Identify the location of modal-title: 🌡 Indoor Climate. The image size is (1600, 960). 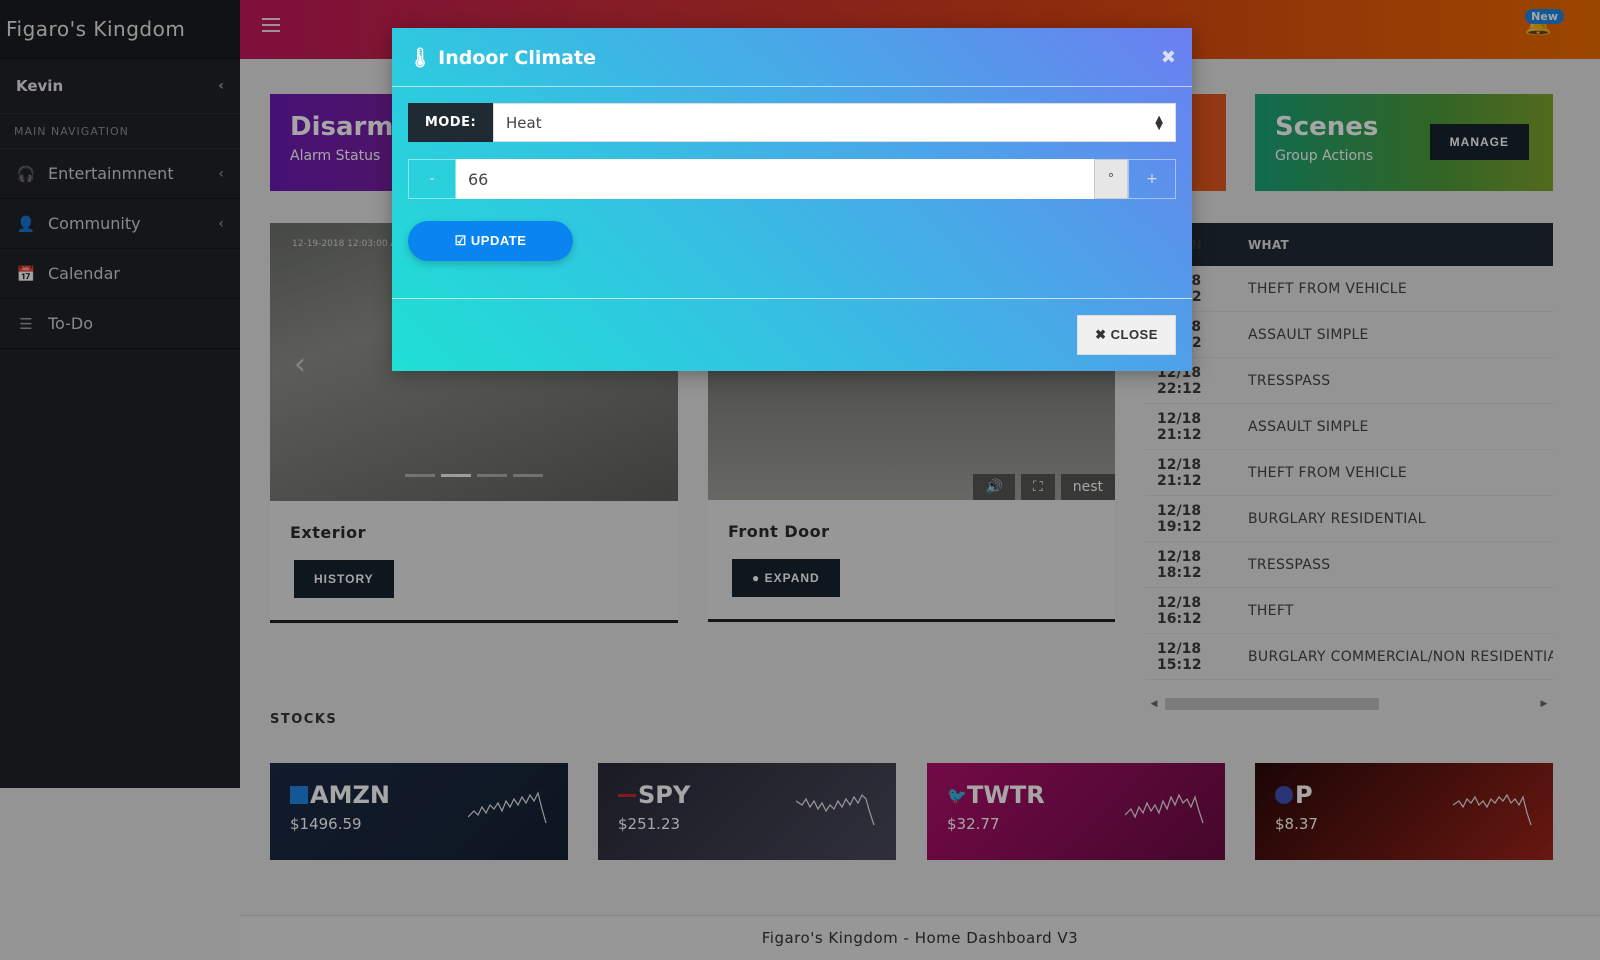
(784, 57).